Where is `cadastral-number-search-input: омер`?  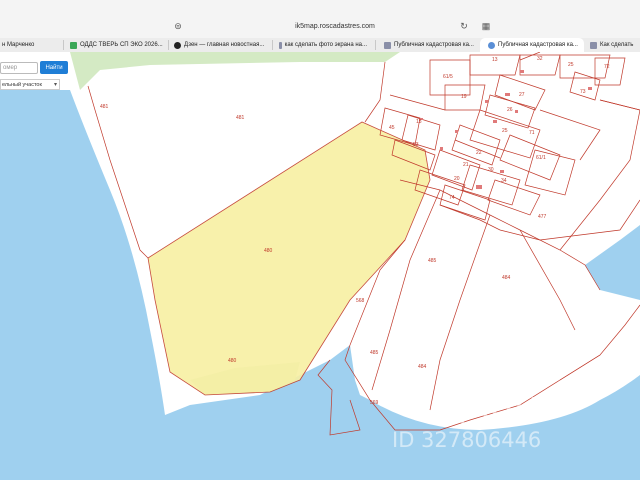
cadastral-number-search-input: омер is located at coordinates (19, 68).